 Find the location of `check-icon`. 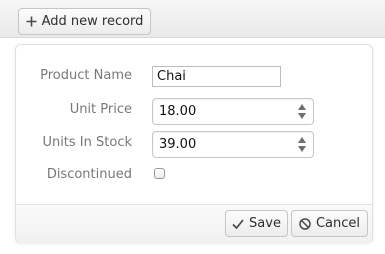

check-icon is located at coordinates (238, 223).